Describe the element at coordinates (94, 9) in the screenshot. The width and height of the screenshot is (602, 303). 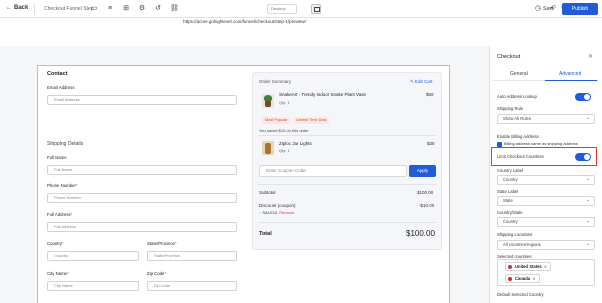
I see `desktop-icon: ▭` at that location.